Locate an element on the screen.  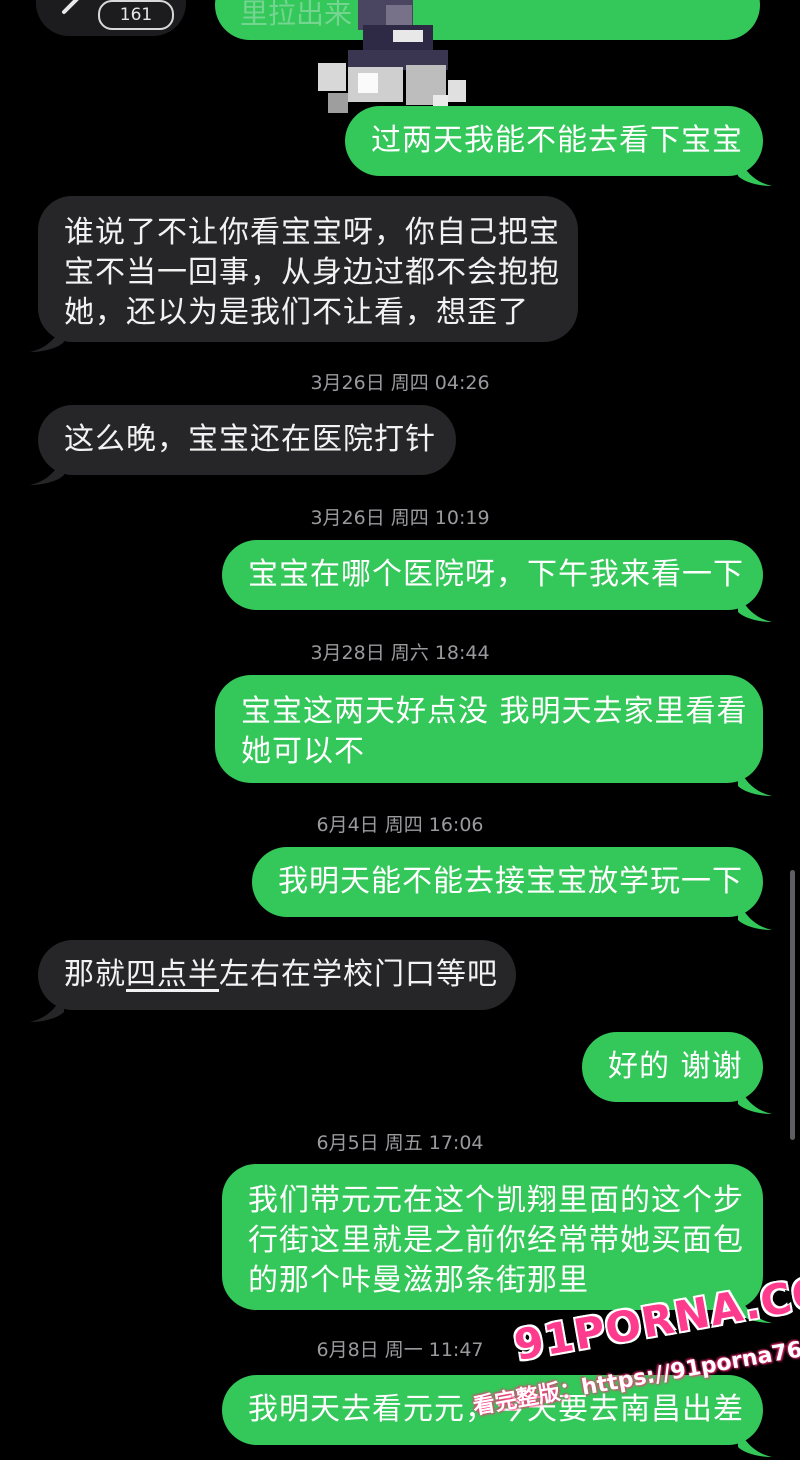
message-text-line: 我们带元元在这个凯翔里面的这个步 is located at coordinates (496, 1200).